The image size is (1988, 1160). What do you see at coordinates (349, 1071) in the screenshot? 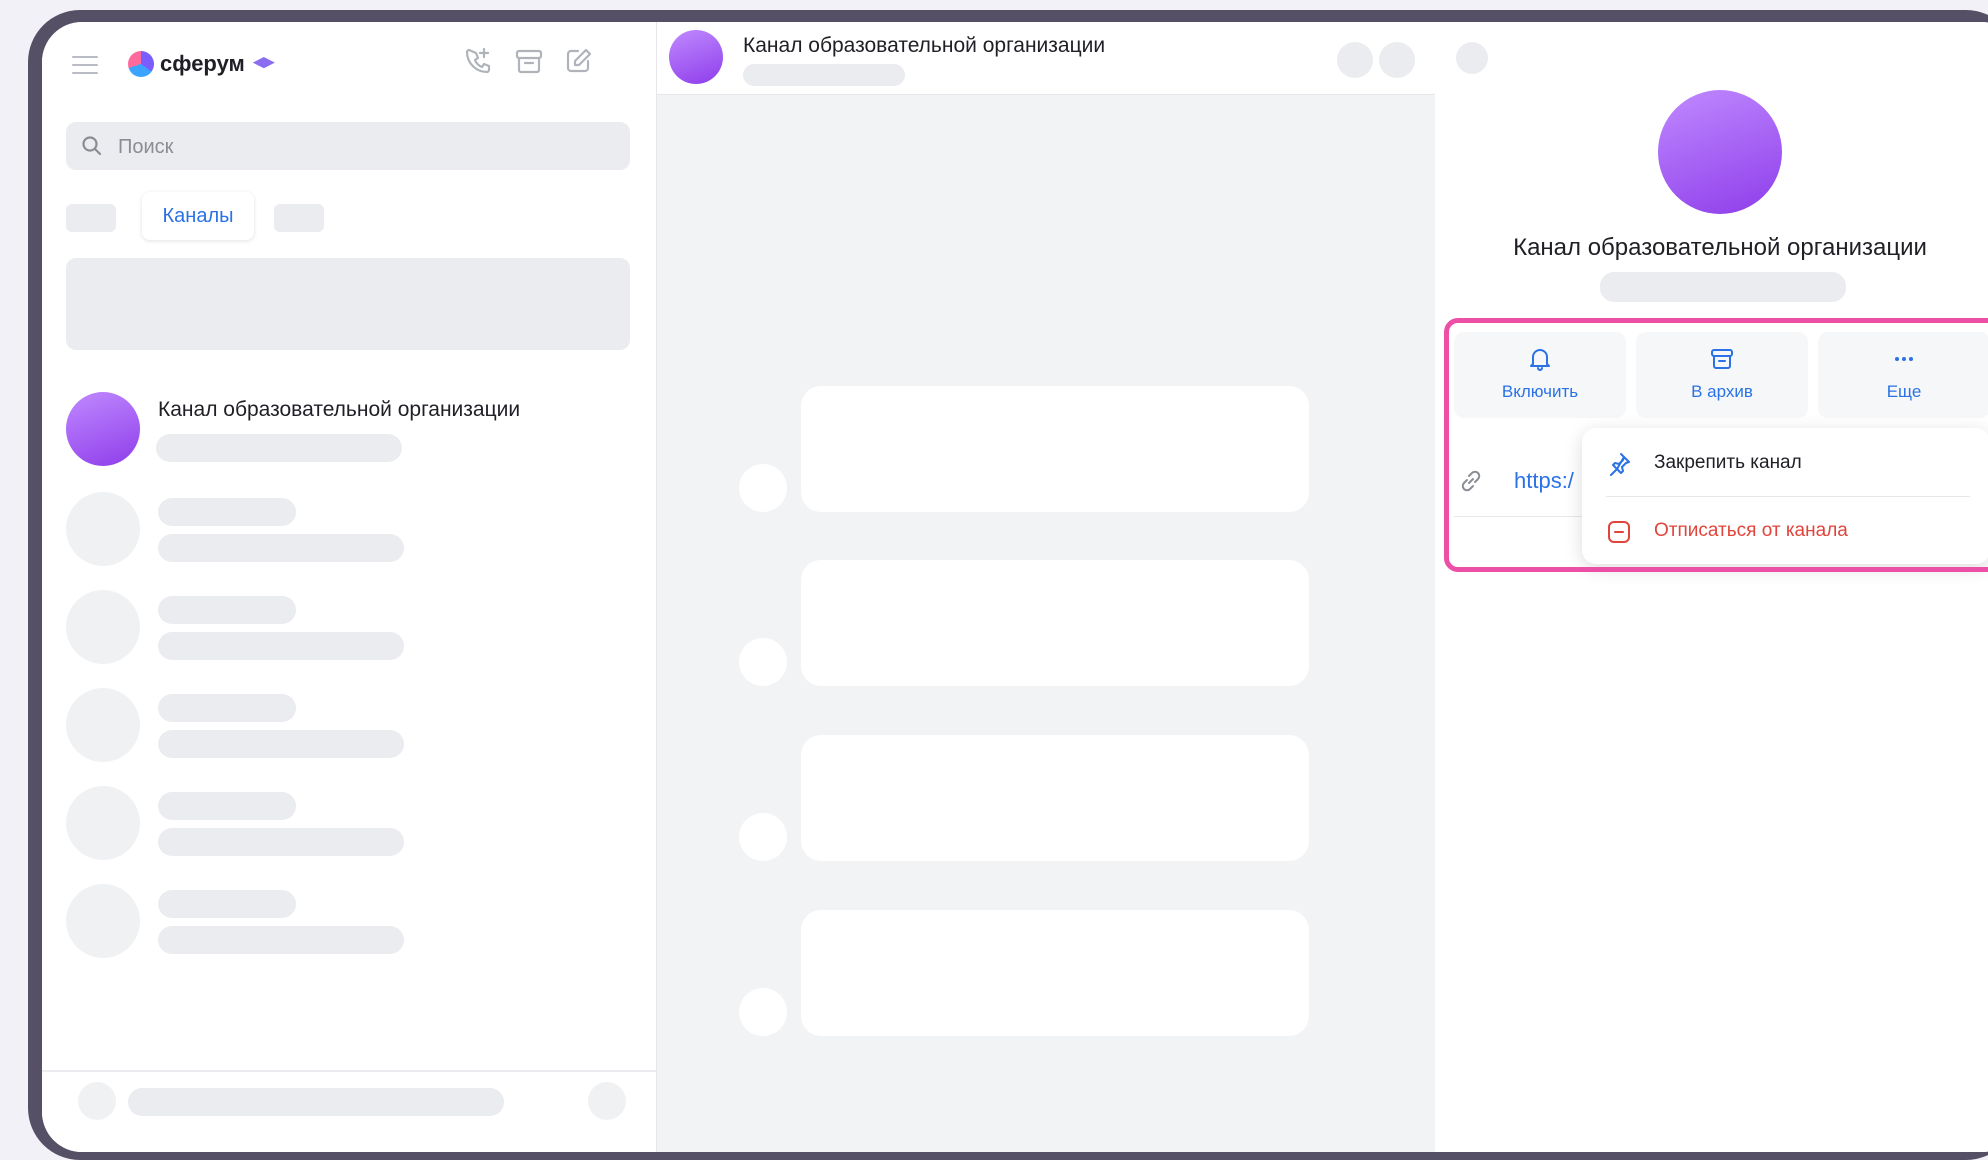
I see `bottom-divider` at bounding box center [349, 1071].